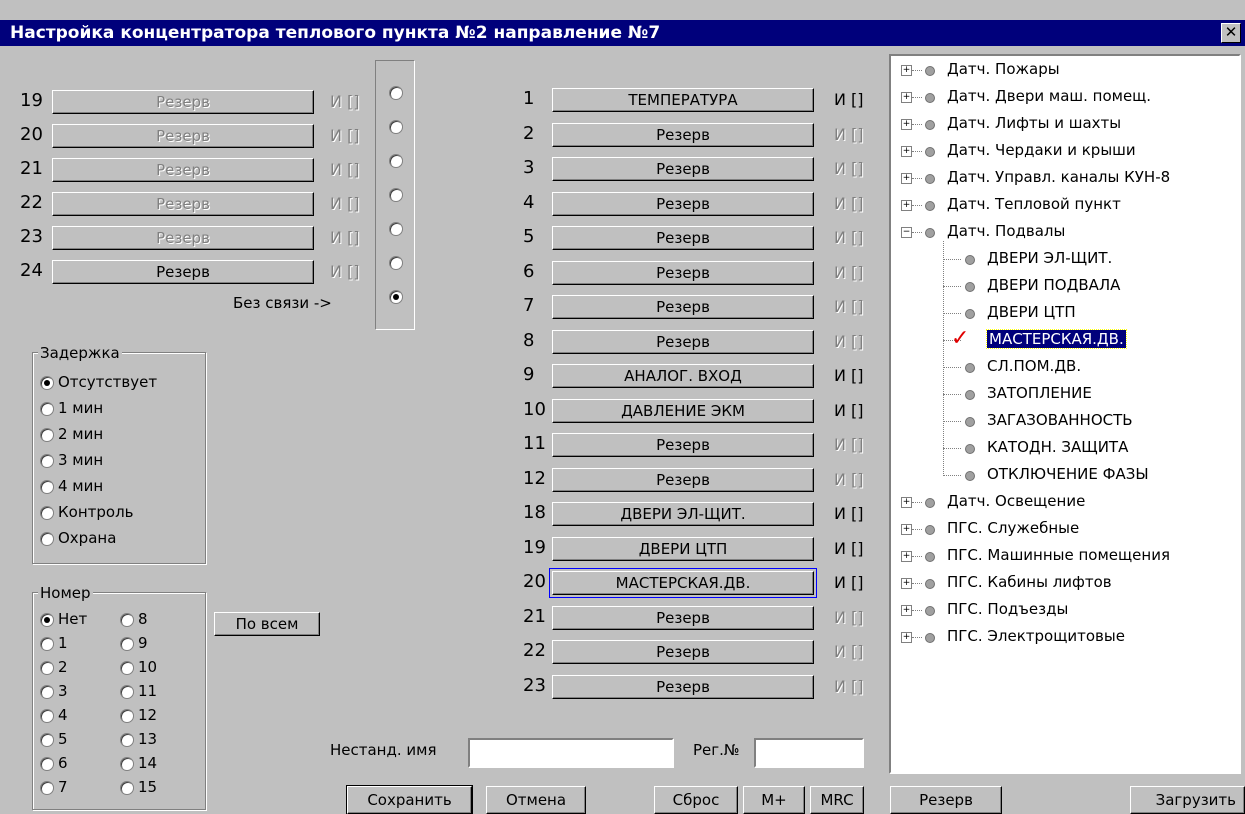  Describe the element at coordinates (1013, 528) in the screenshot. I see `tree-group-item: ПГС. Служебные` at that location.